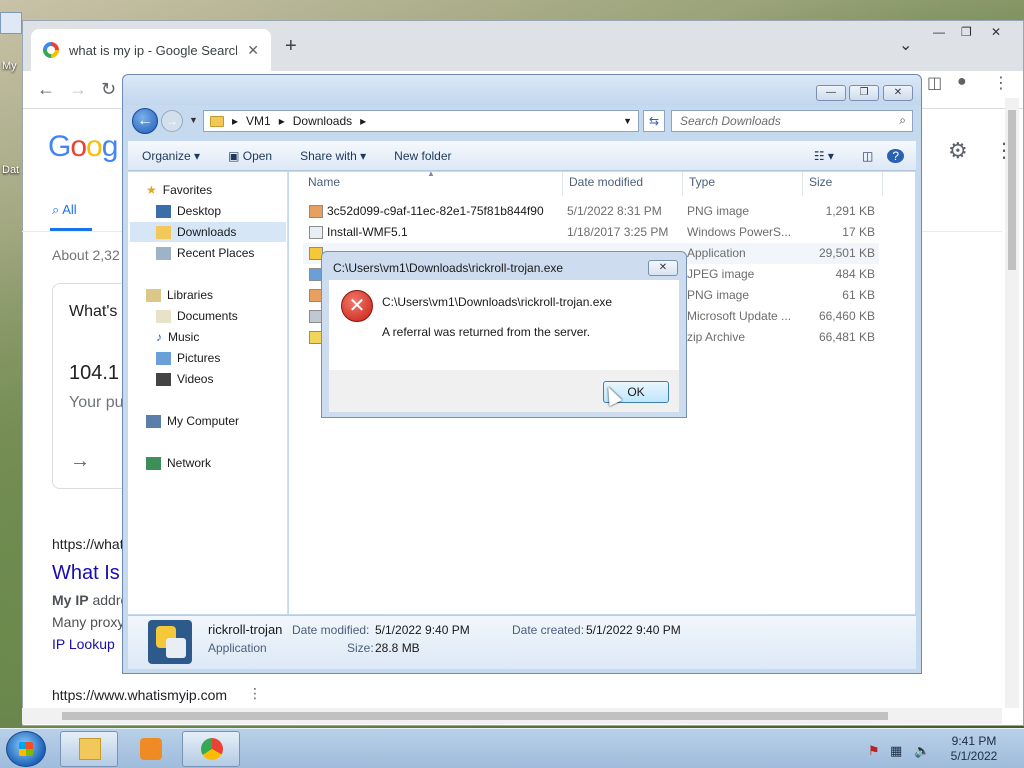 The image size is (1024, 768). Describe the element at coordinates (1012, 190) in the screenshot. I see `vertical-scroll-thumb` at that location.